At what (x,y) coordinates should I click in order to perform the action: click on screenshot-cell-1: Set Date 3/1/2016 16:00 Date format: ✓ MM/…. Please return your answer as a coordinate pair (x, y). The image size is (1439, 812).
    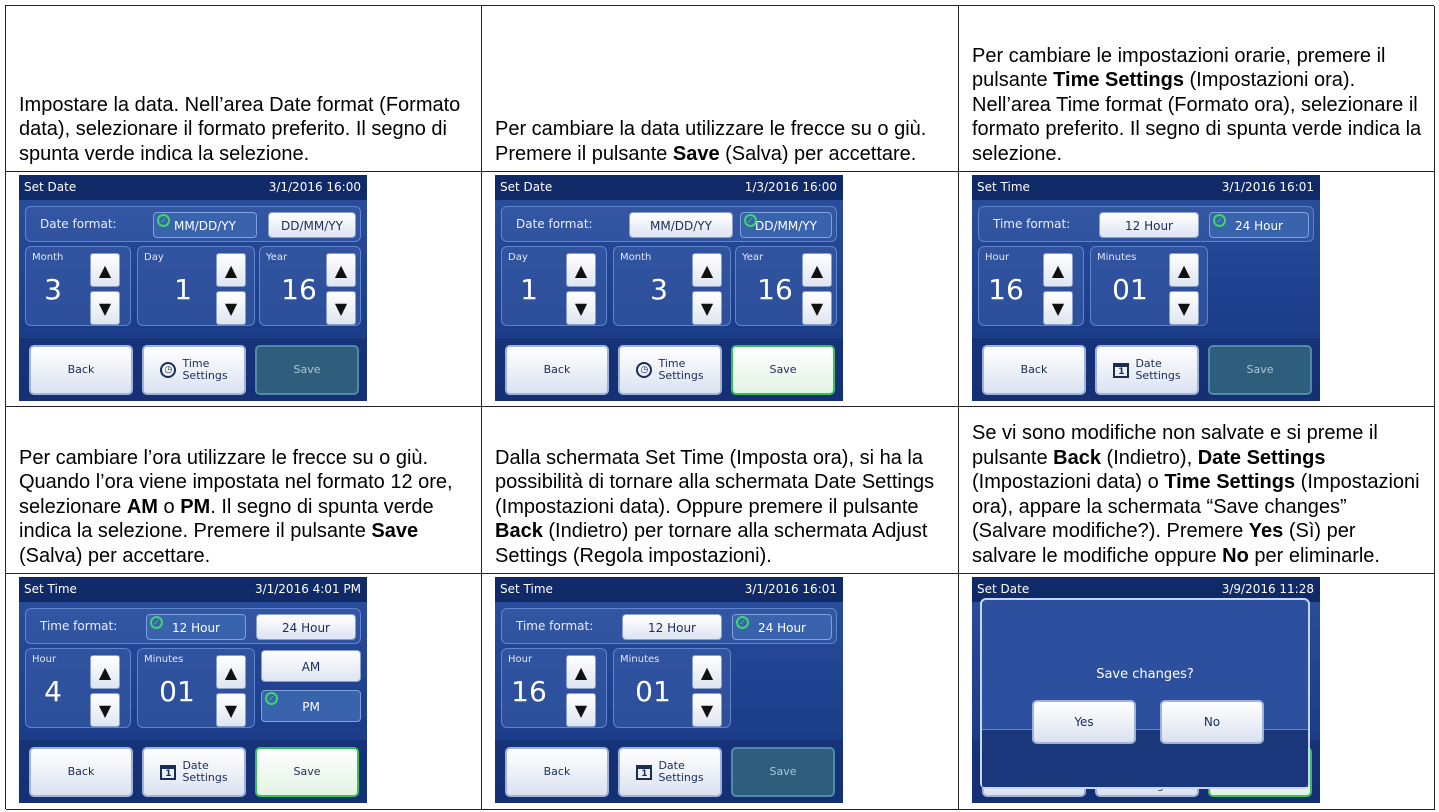
    Looking at the image, I should click on (244, 289).